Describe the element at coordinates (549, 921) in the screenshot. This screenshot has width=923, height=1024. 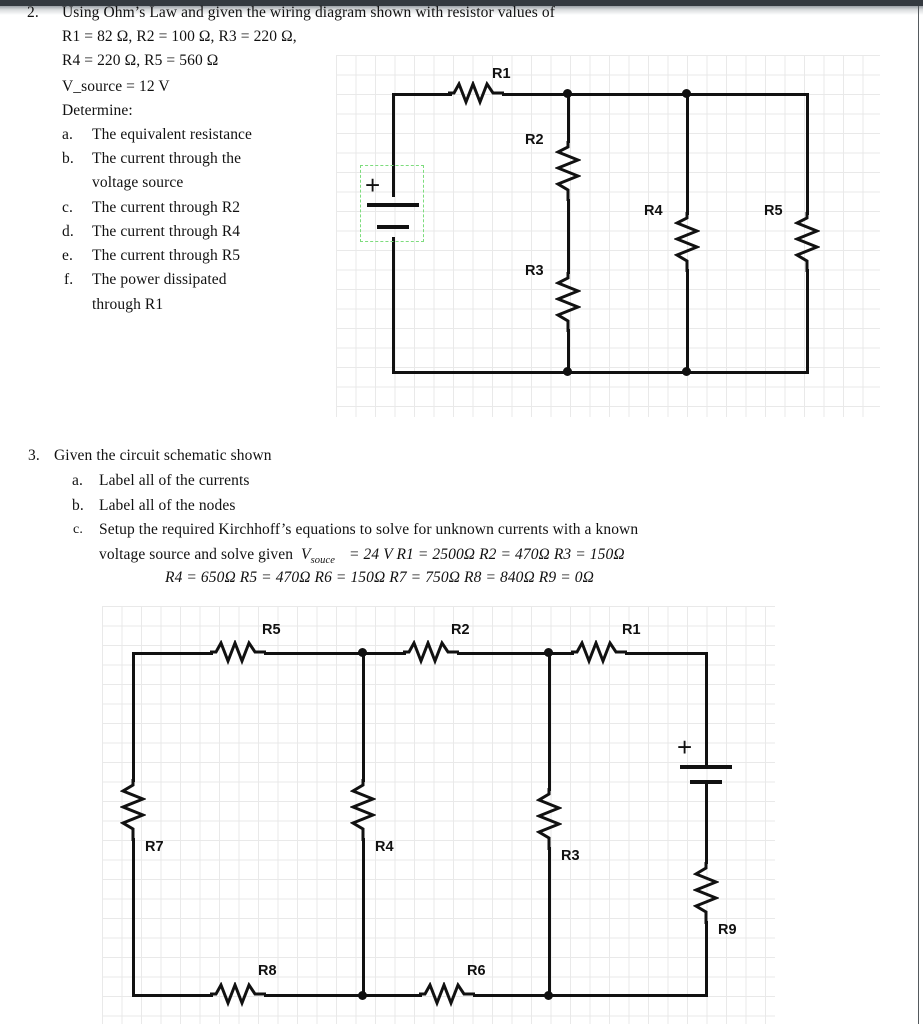
I see `circuit2-wire-r3-bottom` at that location.